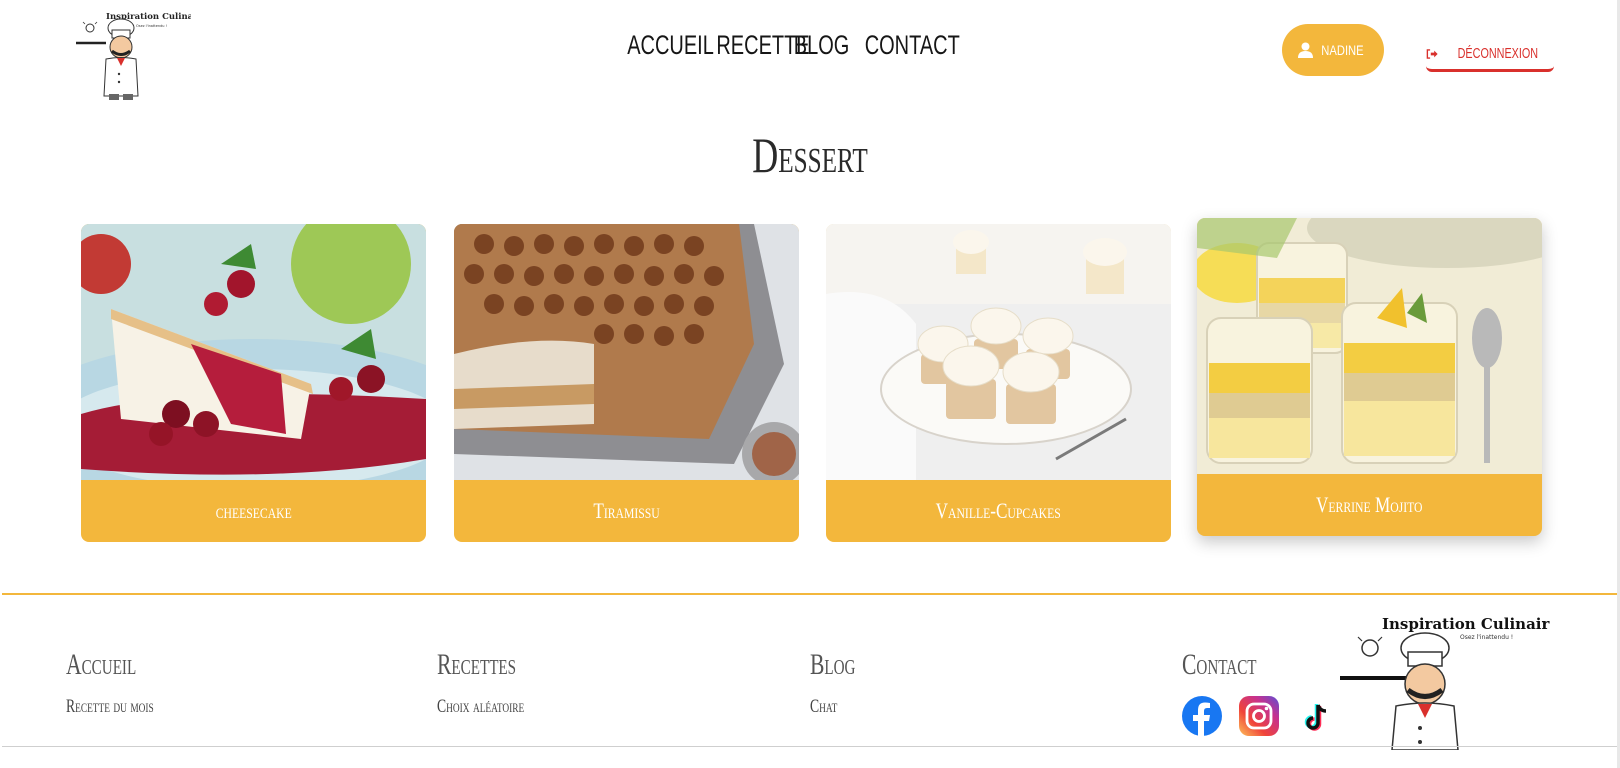  I want to click on main-nav: ACCUEIL RECETTE BLOG CONTACT, so click(786, 50).